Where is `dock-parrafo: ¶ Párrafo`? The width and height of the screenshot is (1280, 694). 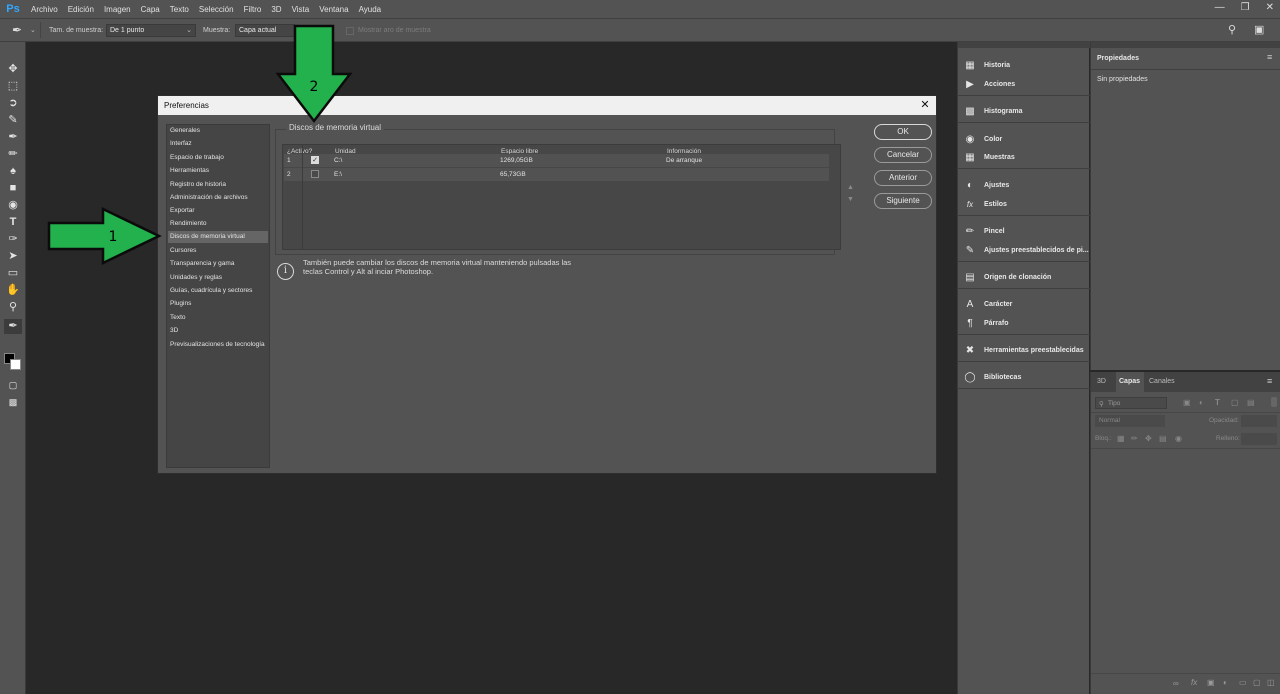 dock-parrafo: ¶ Párrafo is located at coordinates (986, 323).